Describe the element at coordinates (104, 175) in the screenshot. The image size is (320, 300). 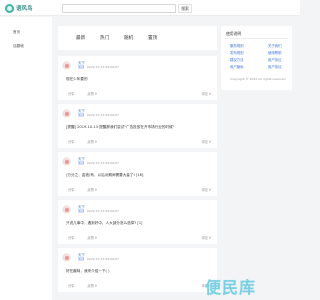
I see `post-body: (万分之，金钱)有，以后对期间需要大量了! [16]` at that location.